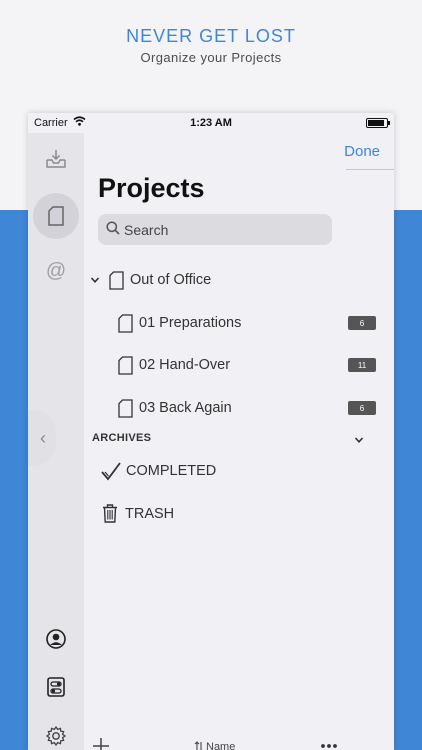 This screenshot has width=422, height=750. What do you see at coordinates (150, 513) in the screenshot?
I see `trash-label: TRASH` at bounding box center [150, 513].